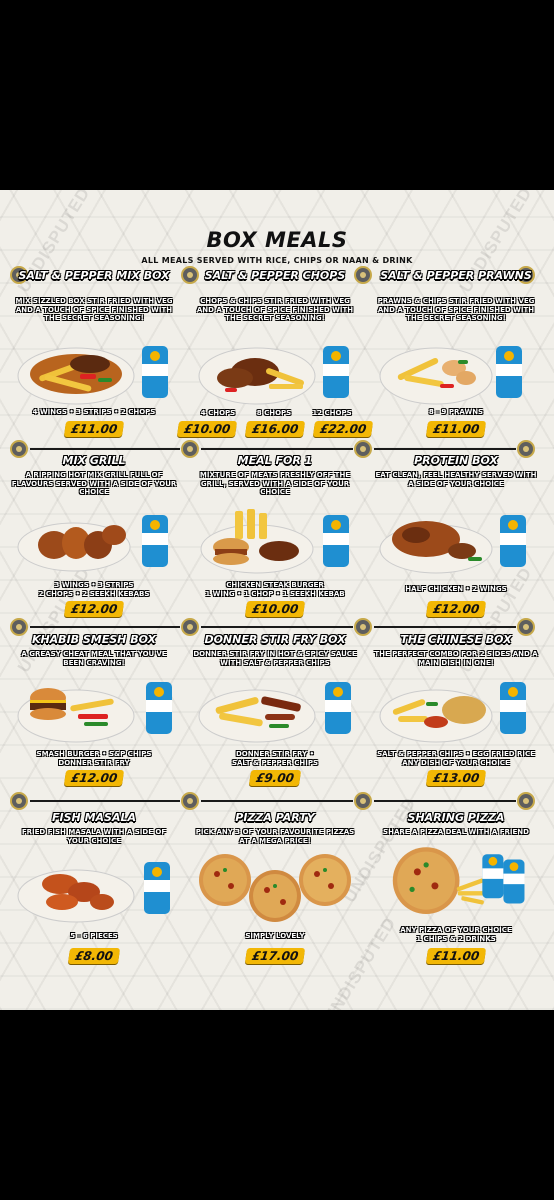 The height and width of the screenshot is (1200, 554). What do you see at coordinates (94, 275) in the screenshot?
I see `item-name: SALT & PEPPER MIX BOX` at bounding box center [94, 275].